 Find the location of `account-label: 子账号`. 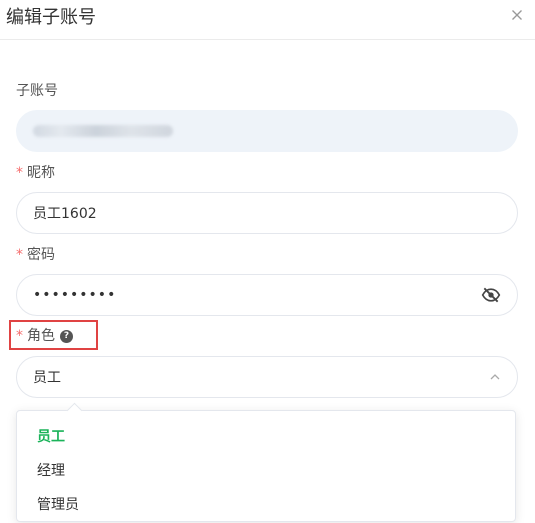

account-label: 子账号 is located at coordinates (37, 91).